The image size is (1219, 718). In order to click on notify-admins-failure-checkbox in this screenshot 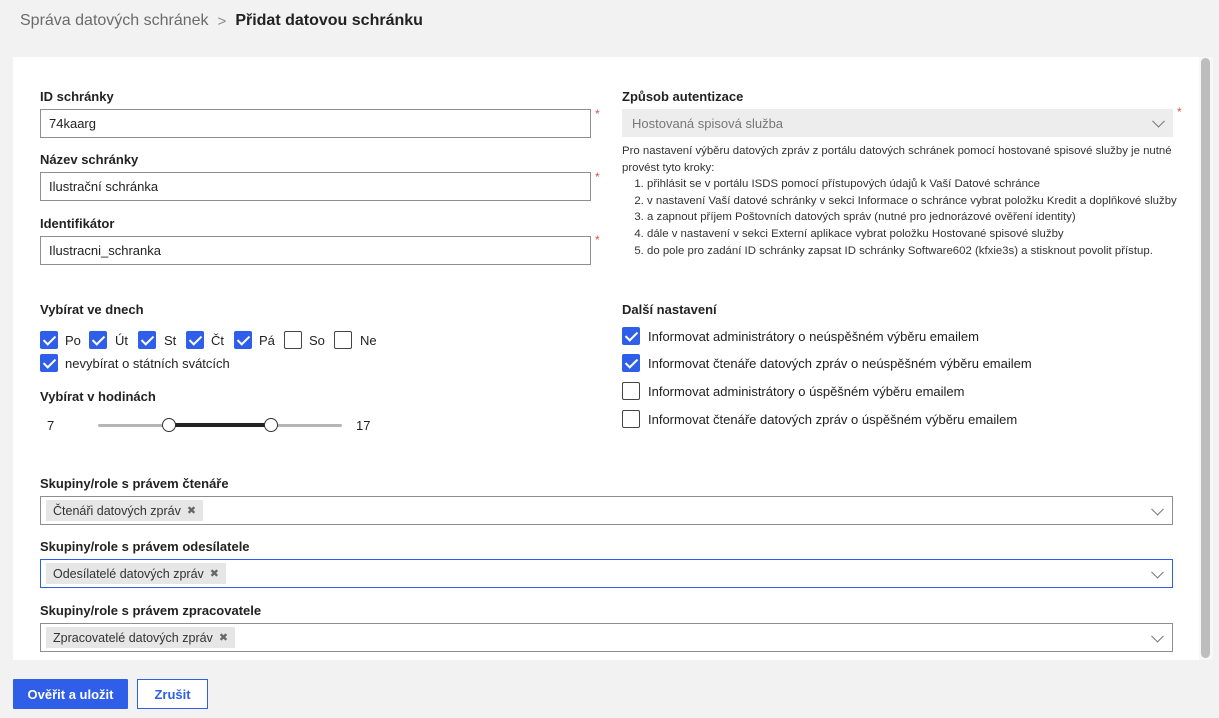, I will do `click(631, 336)`.